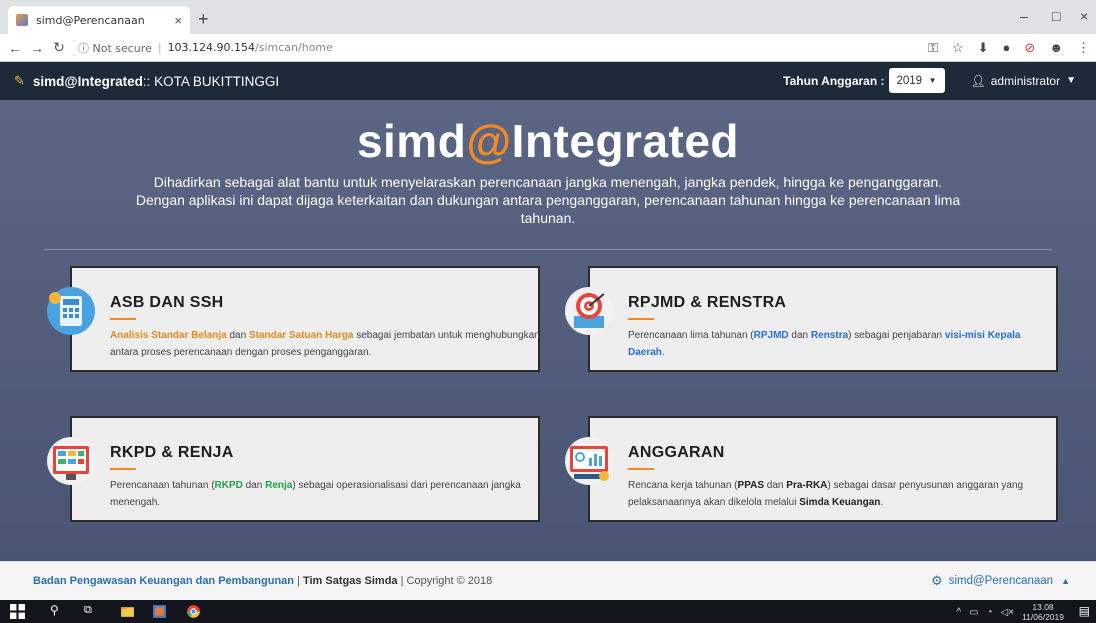 This screenshot has height=623, width=1096. I want to click on calculator-icon, so click(71, 311).